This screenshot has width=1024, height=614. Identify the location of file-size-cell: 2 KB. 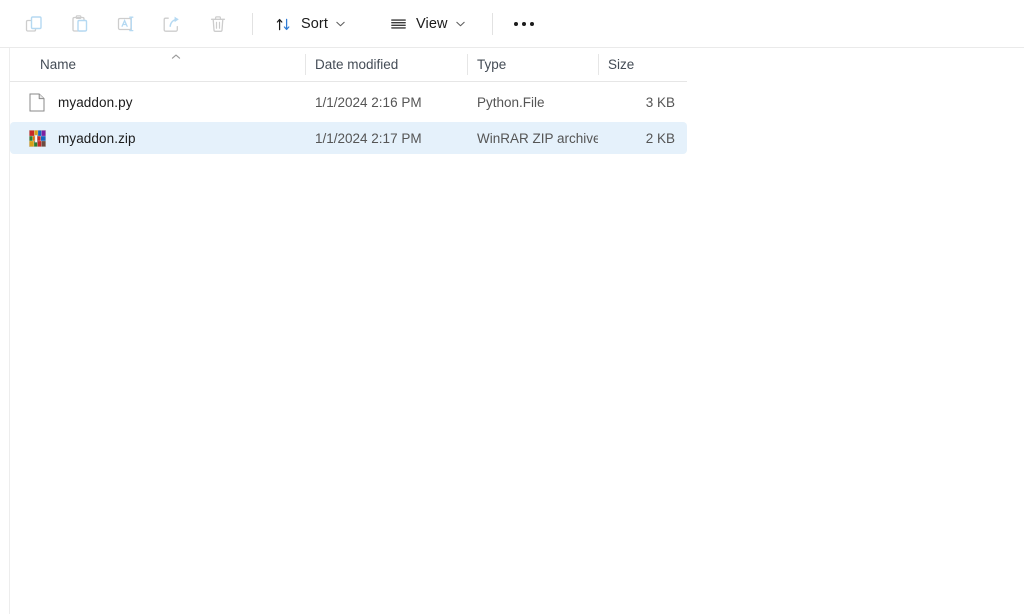
(660, 138).